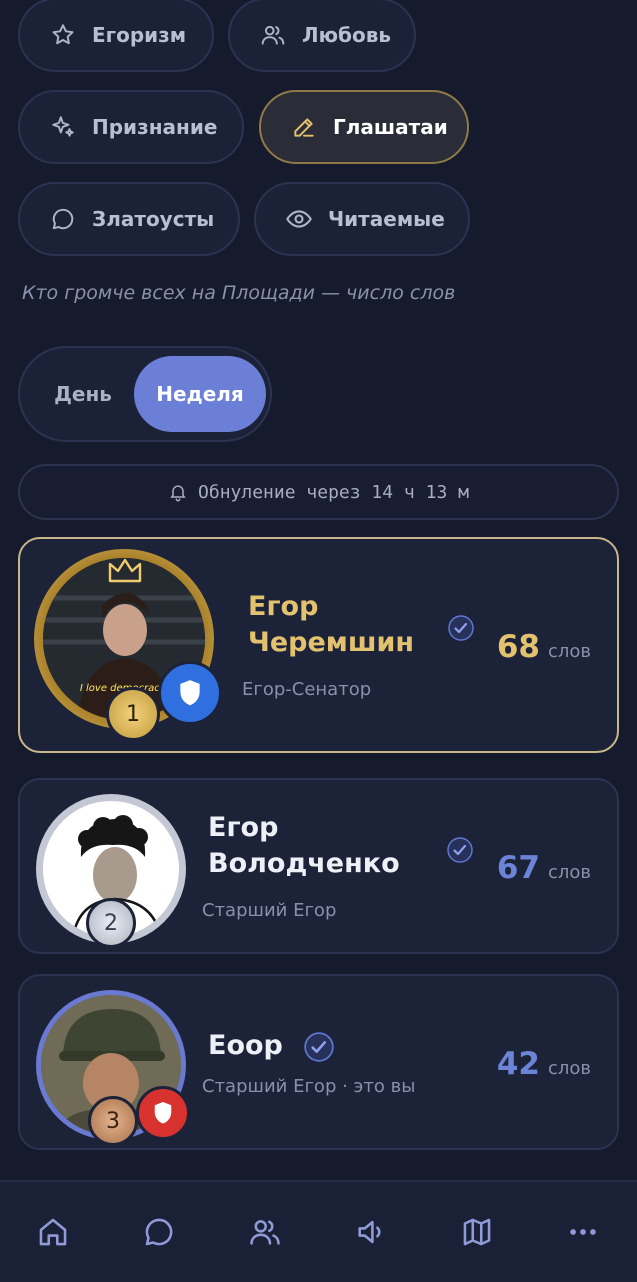 This screenshot has width=637, height=1282. Describe the element at coordinates (307, 689) in the screenshot. I see `user-role: Егор-Сенатор` at that location.